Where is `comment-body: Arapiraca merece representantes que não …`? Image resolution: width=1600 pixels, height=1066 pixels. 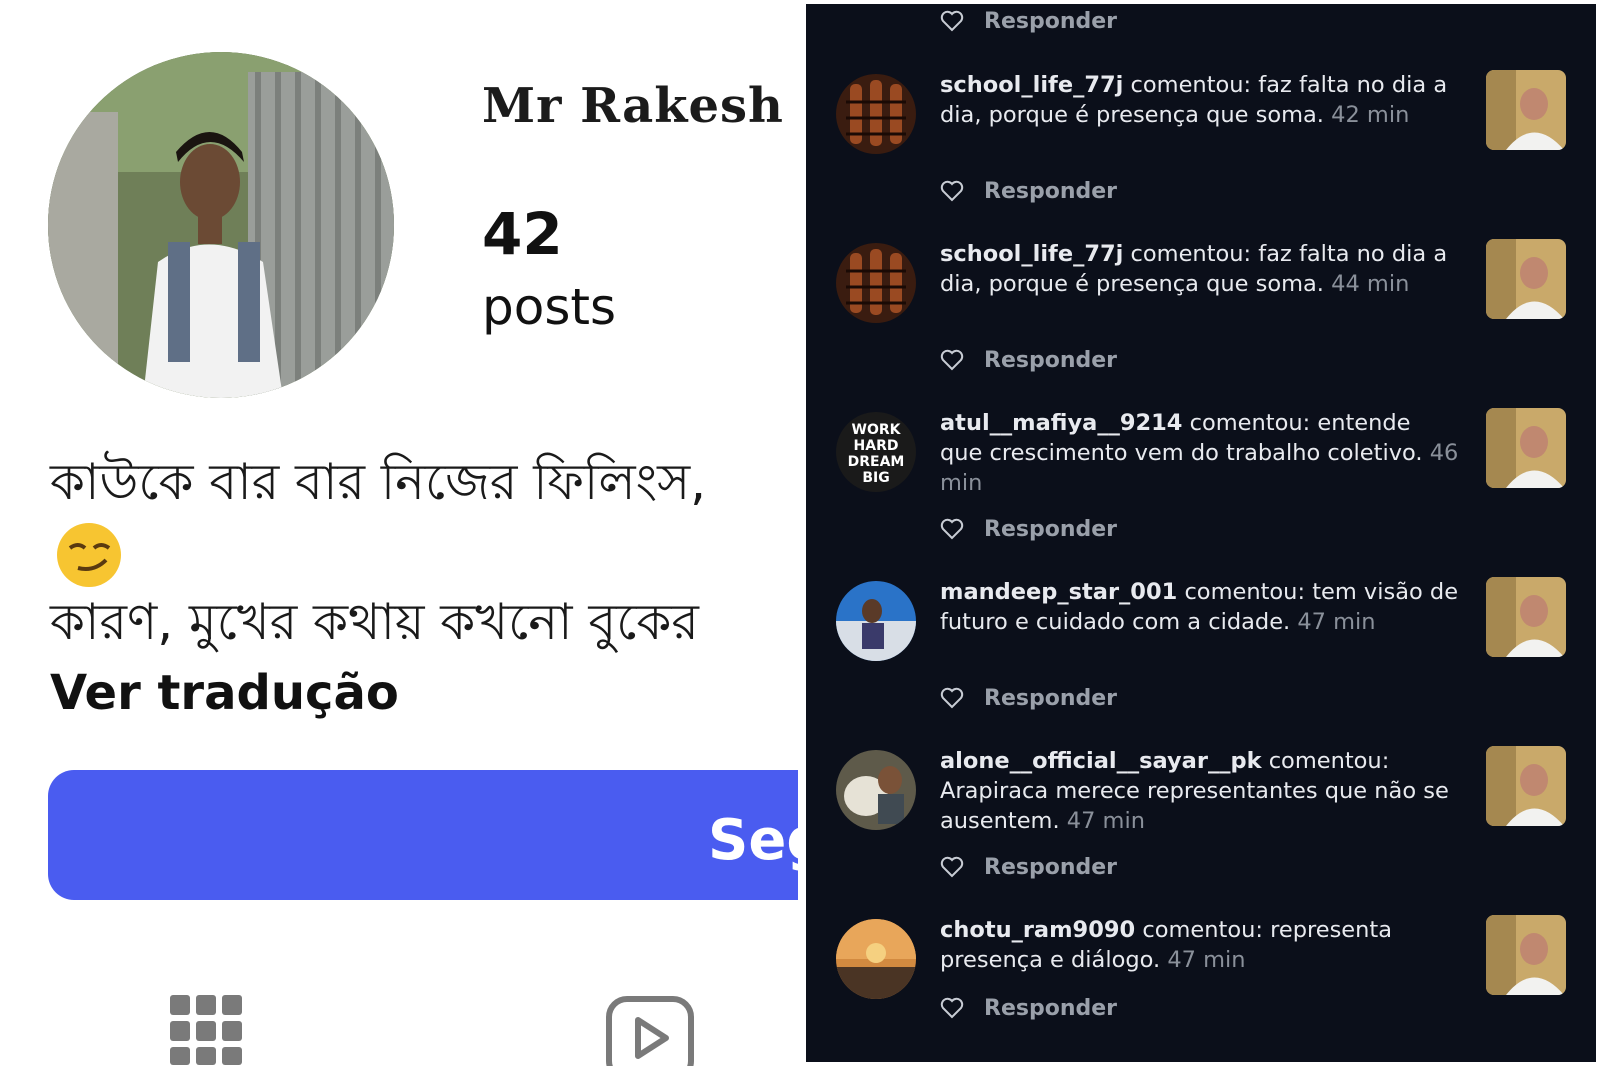
comment-body: Arapiraca merece representantes que não … is located at coordinates (1194, 806).